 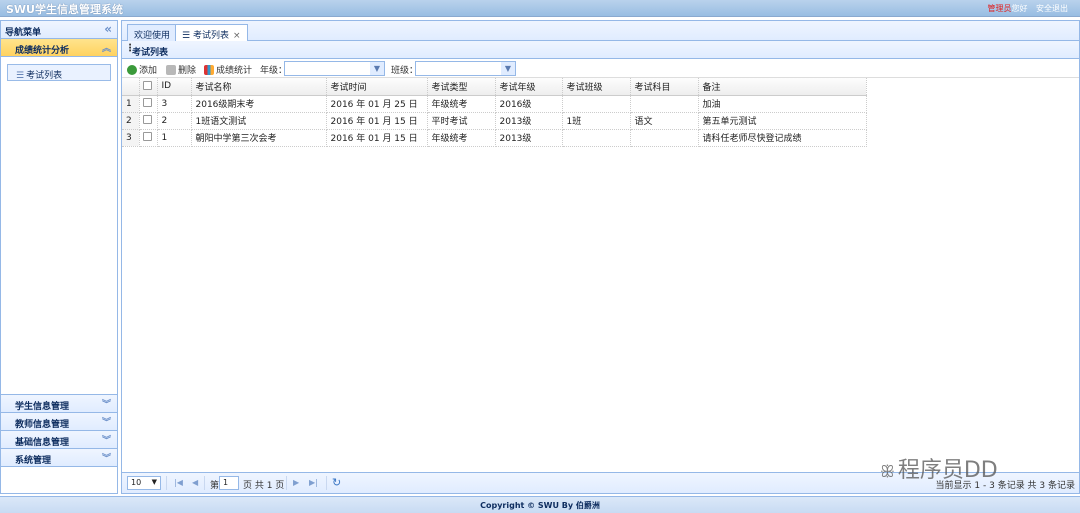 What do you see at coordinates (887, 471) in the screenshot?
I see `wechat-icon: ꕥ` at bounding box center [887, 471].